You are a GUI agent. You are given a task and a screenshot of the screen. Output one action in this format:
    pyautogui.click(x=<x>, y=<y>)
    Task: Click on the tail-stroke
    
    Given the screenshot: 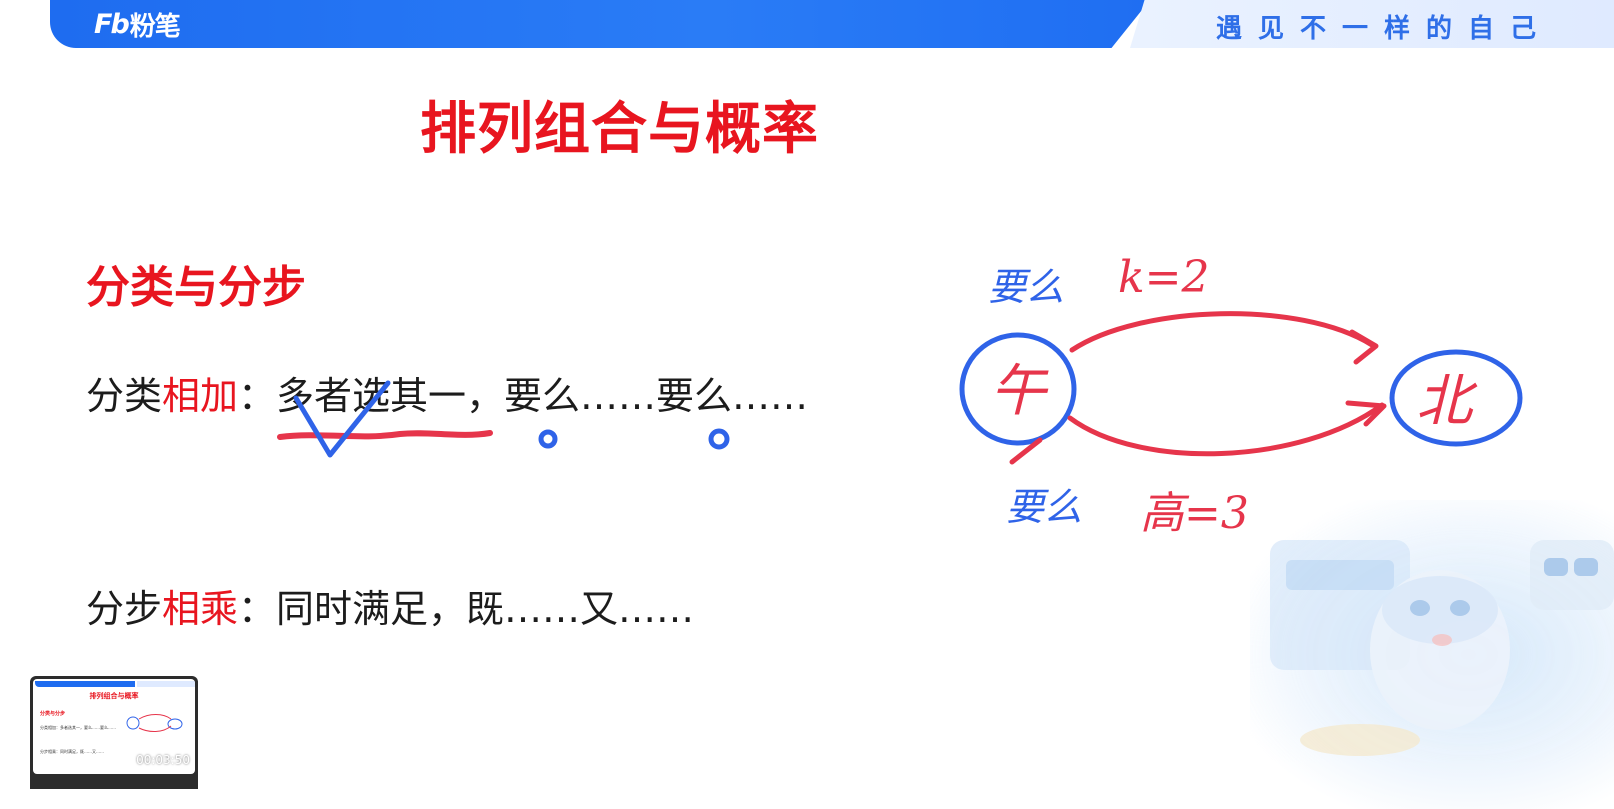 What is the action you would take?
    pyautogui.click(x=1026, y=451)
    